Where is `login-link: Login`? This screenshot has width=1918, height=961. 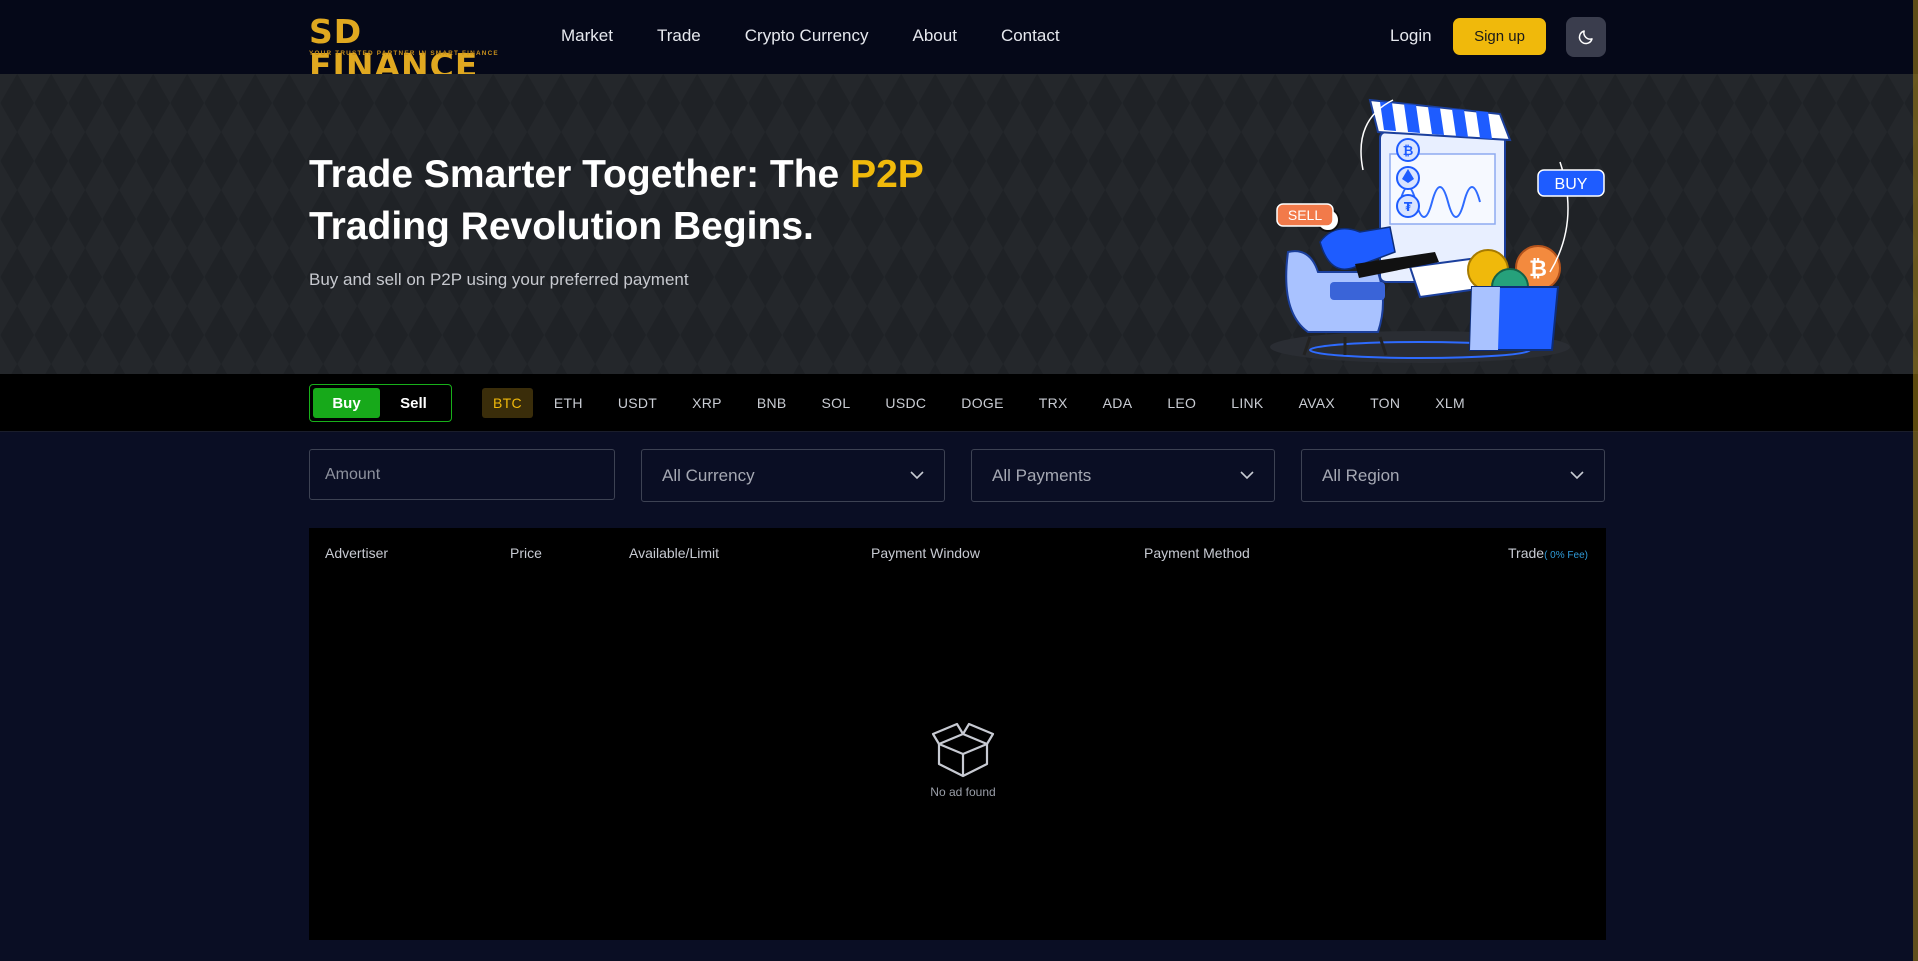
login-link: Login is located at coordinates (1411, 36).